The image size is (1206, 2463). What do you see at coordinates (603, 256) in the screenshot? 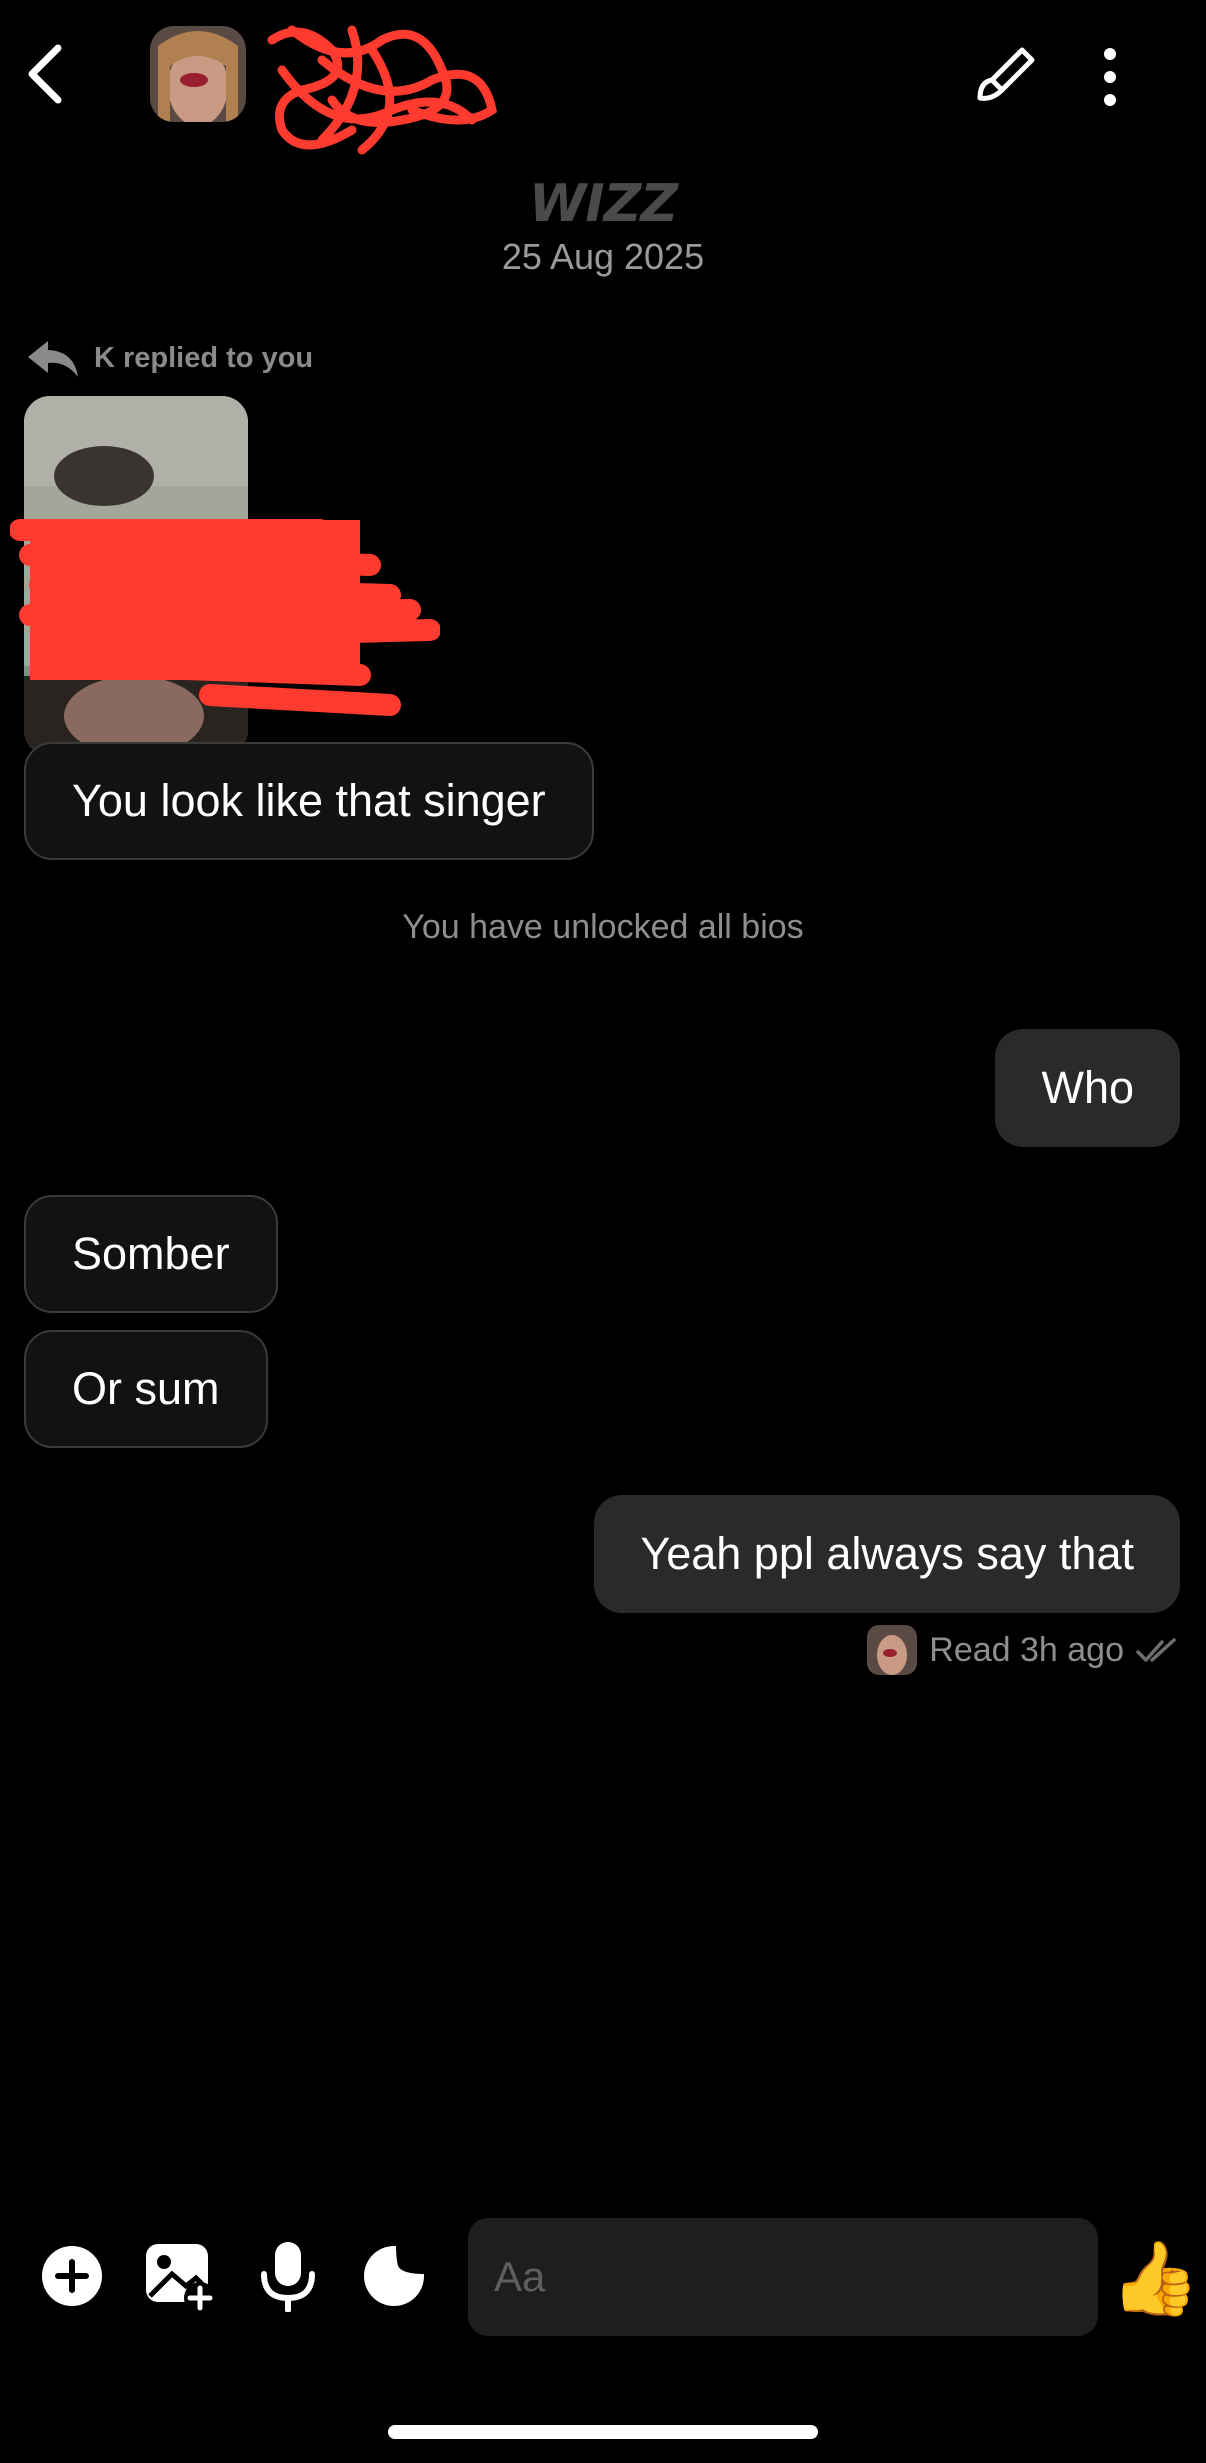
I see `conversation-date: 25 Aug 2025` at bounding box center [603, 256].